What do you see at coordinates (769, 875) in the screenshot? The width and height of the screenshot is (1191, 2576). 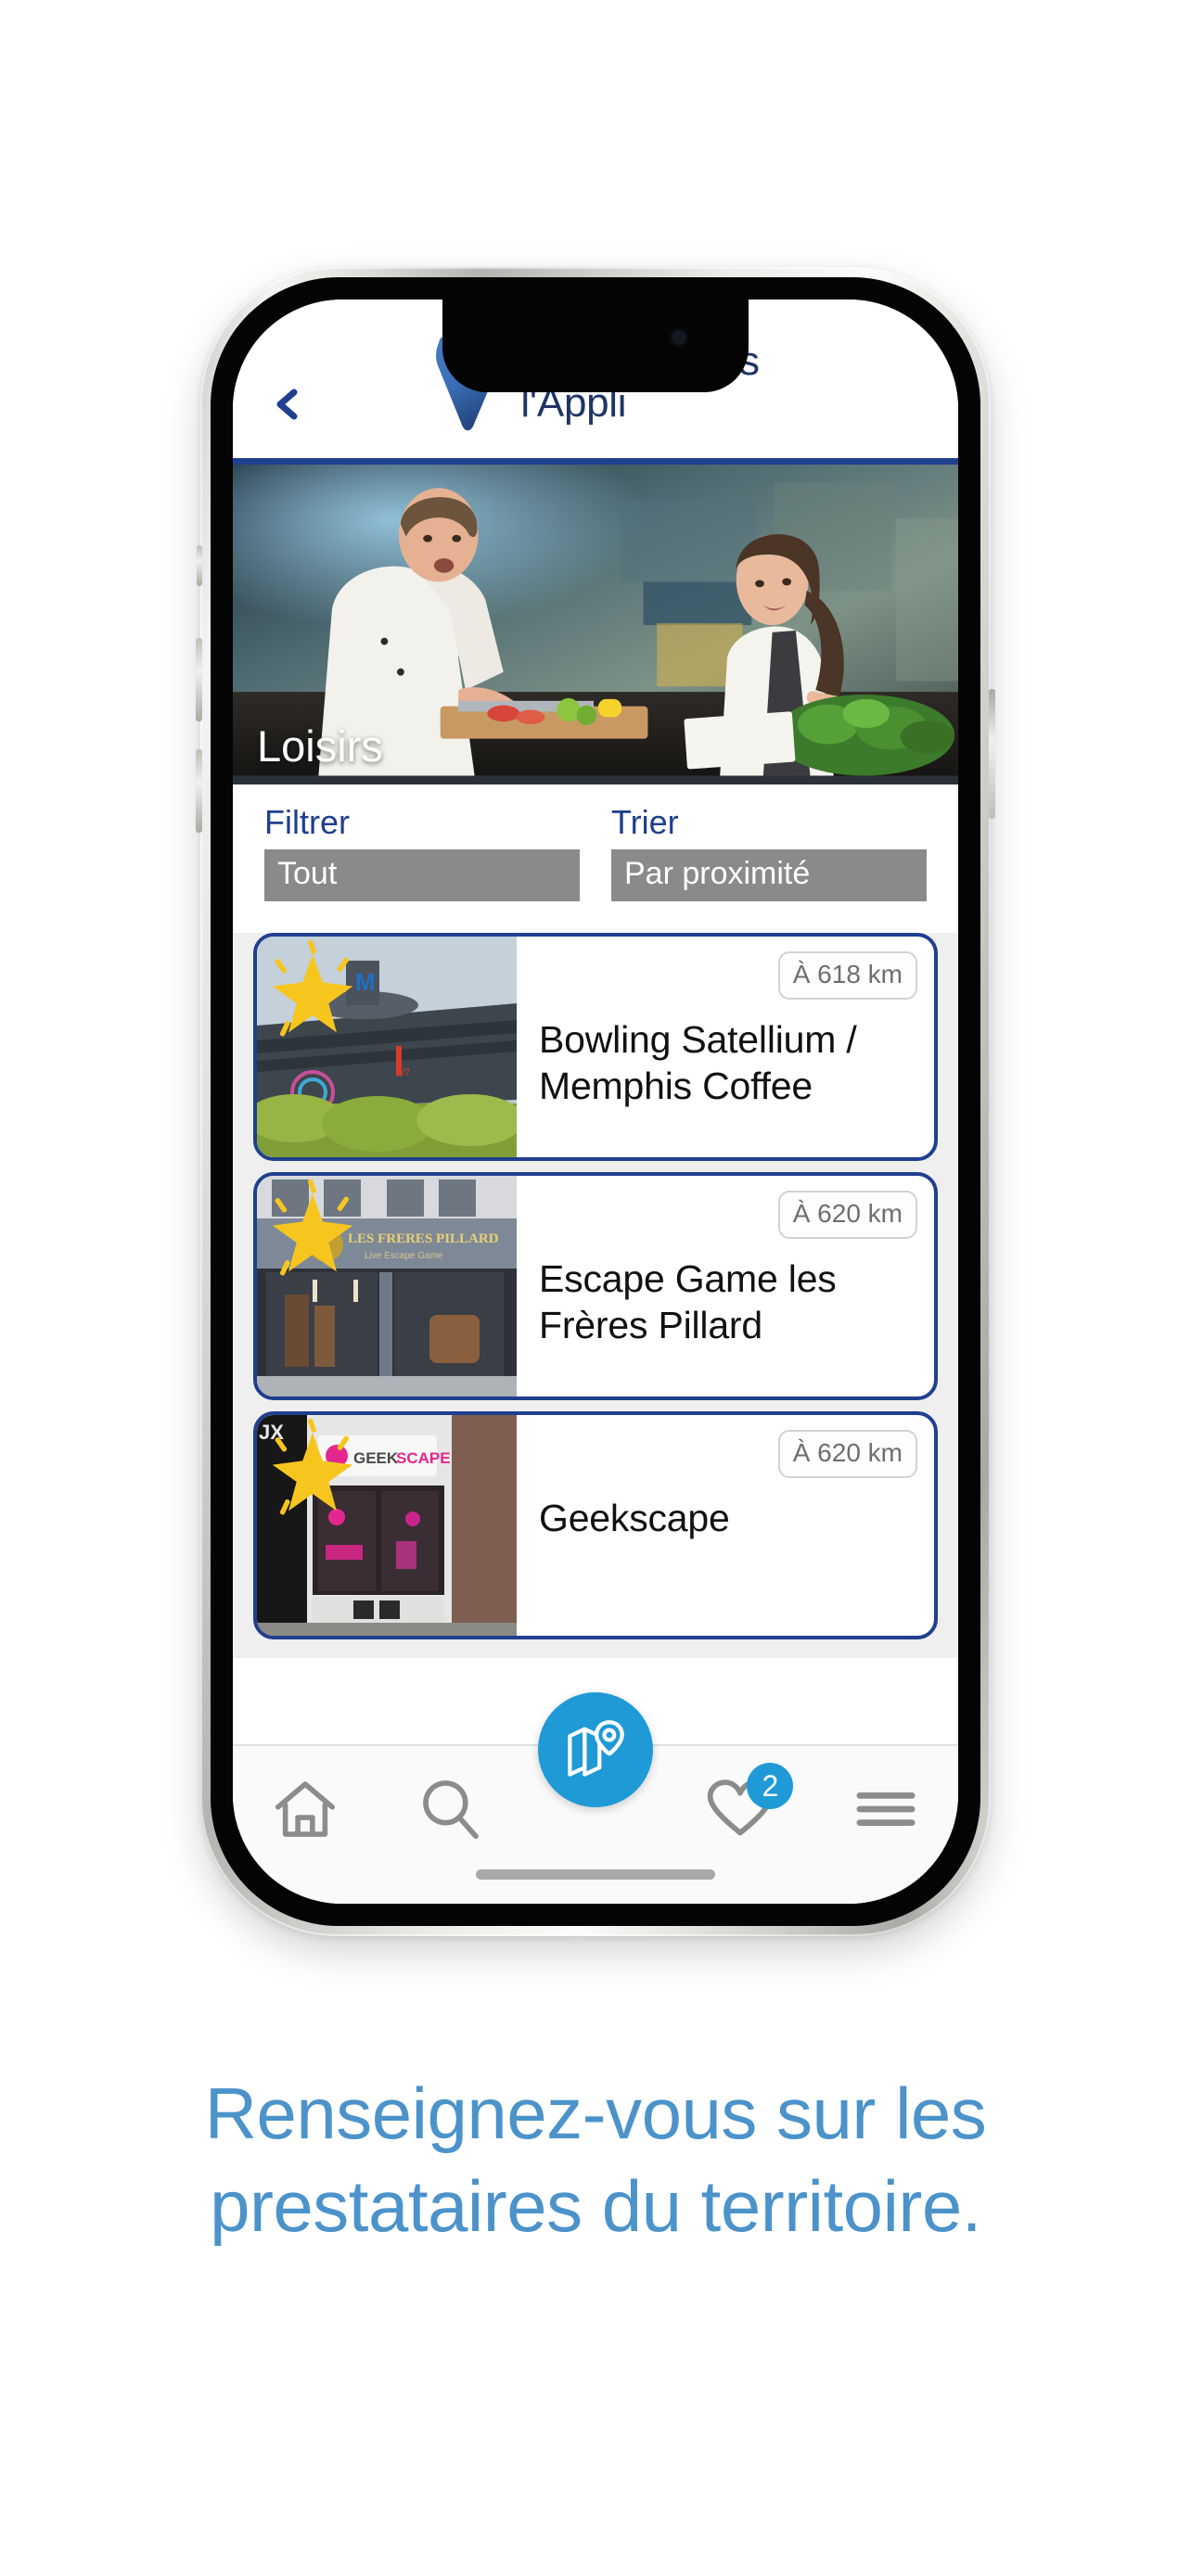 I see `sort-select: Par proximité` at bounding box center [769, 875].